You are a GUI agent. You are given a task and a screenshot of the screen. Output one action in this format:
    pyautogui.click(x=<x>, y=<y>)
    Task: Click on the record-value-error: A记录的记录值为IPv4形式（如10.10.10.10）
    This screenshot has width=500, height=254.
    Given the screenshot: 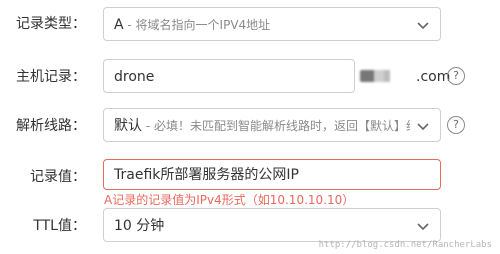 What is the action you would take?
    pyautogui.click(x=229, y=200)
    